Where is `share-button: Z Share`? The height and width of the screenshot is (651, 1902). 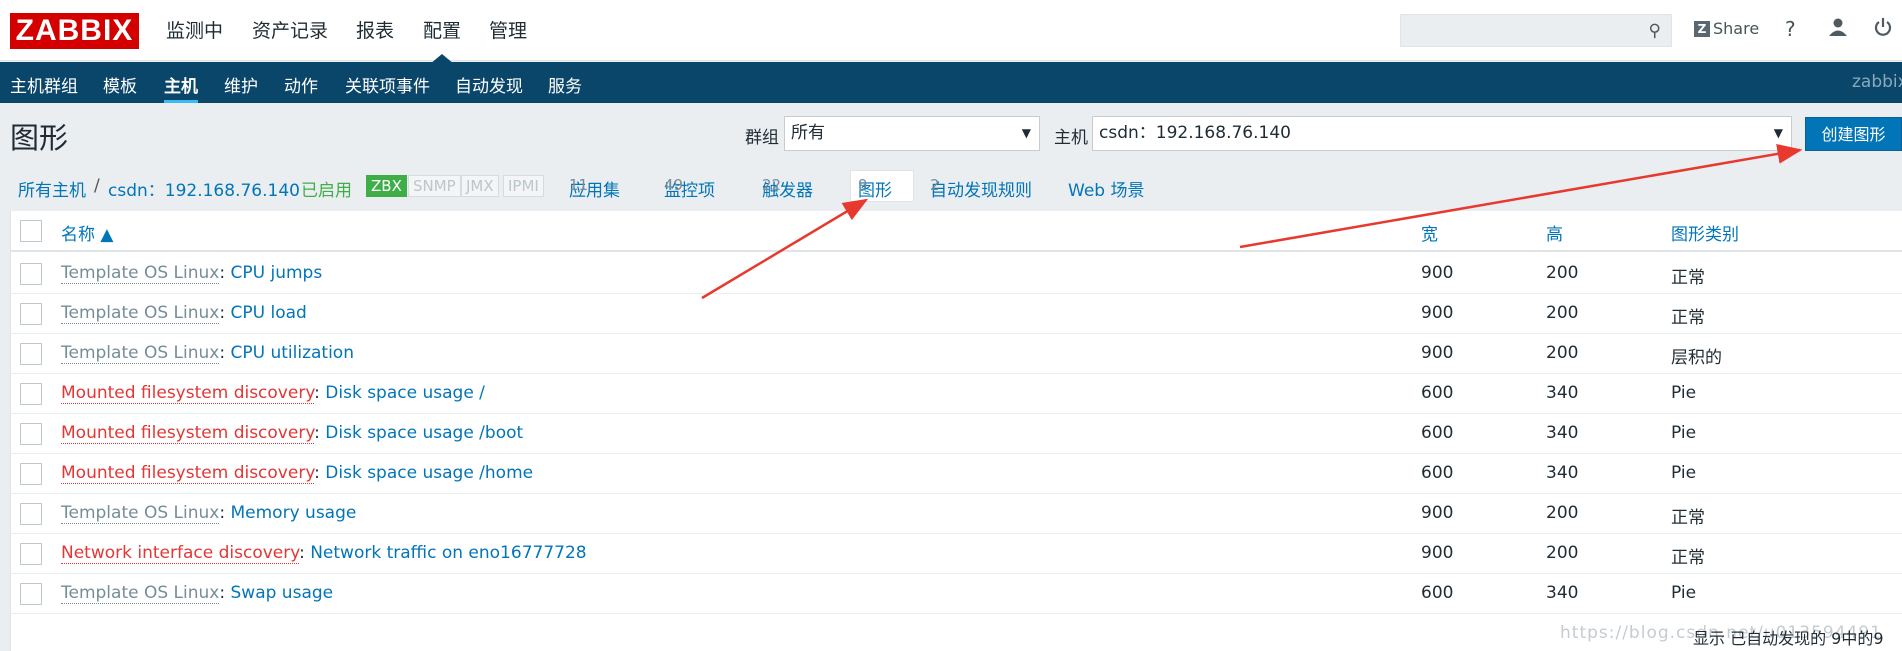
share-button: Z Share is located at coordinates (1726, 28).